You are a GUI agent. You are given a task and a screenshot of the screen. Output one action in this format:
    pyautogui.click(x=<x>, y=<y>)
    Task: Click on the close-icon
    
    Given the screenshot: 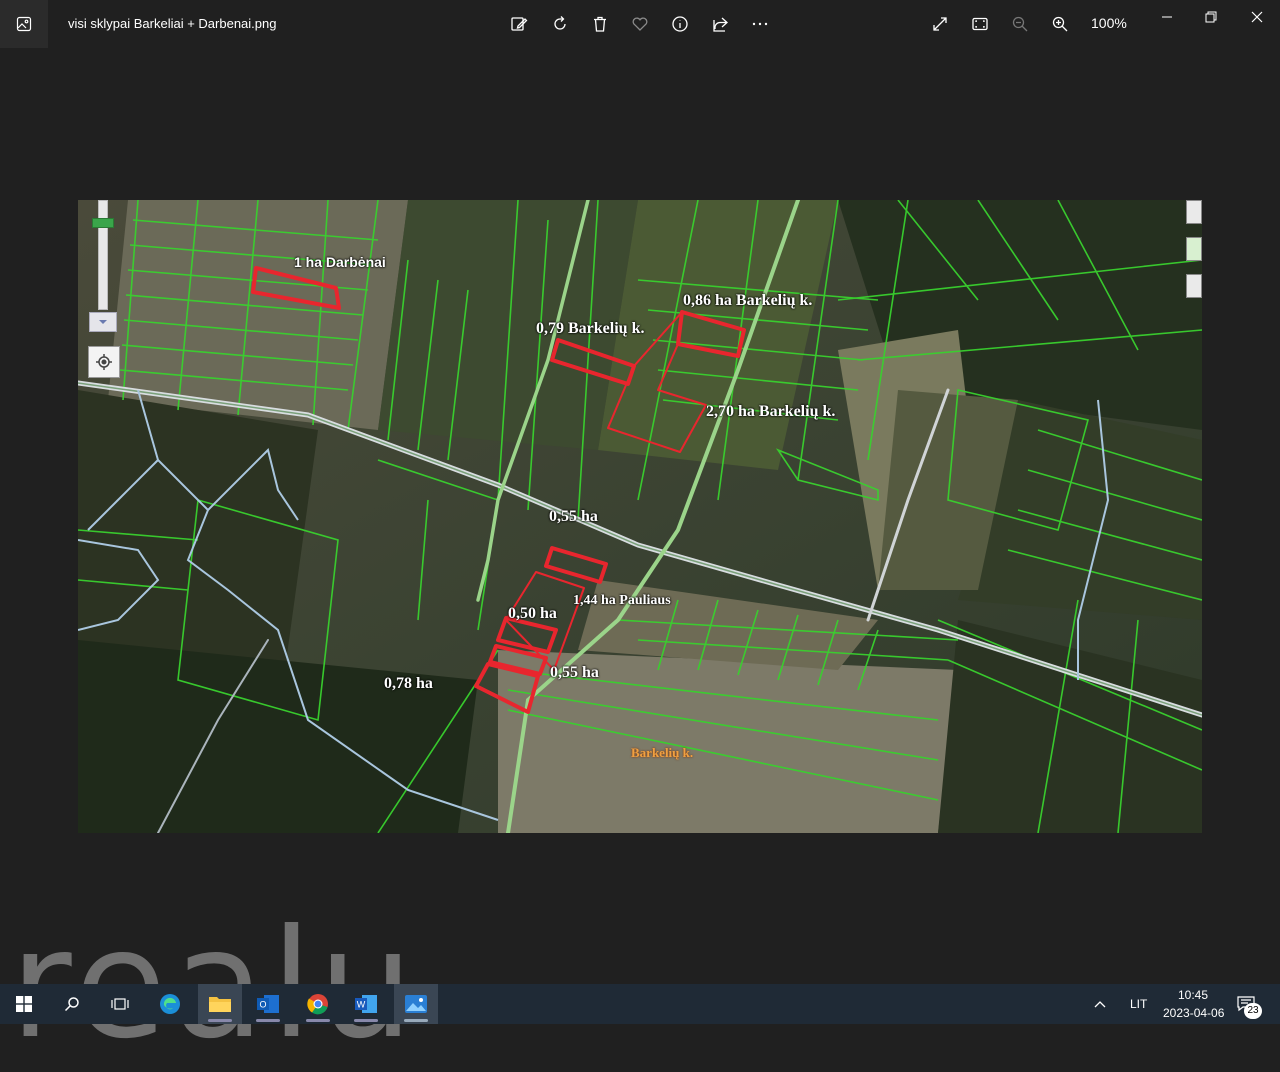 What is the action you would take?
    pyautogui.click(x=1257, y=17)
    